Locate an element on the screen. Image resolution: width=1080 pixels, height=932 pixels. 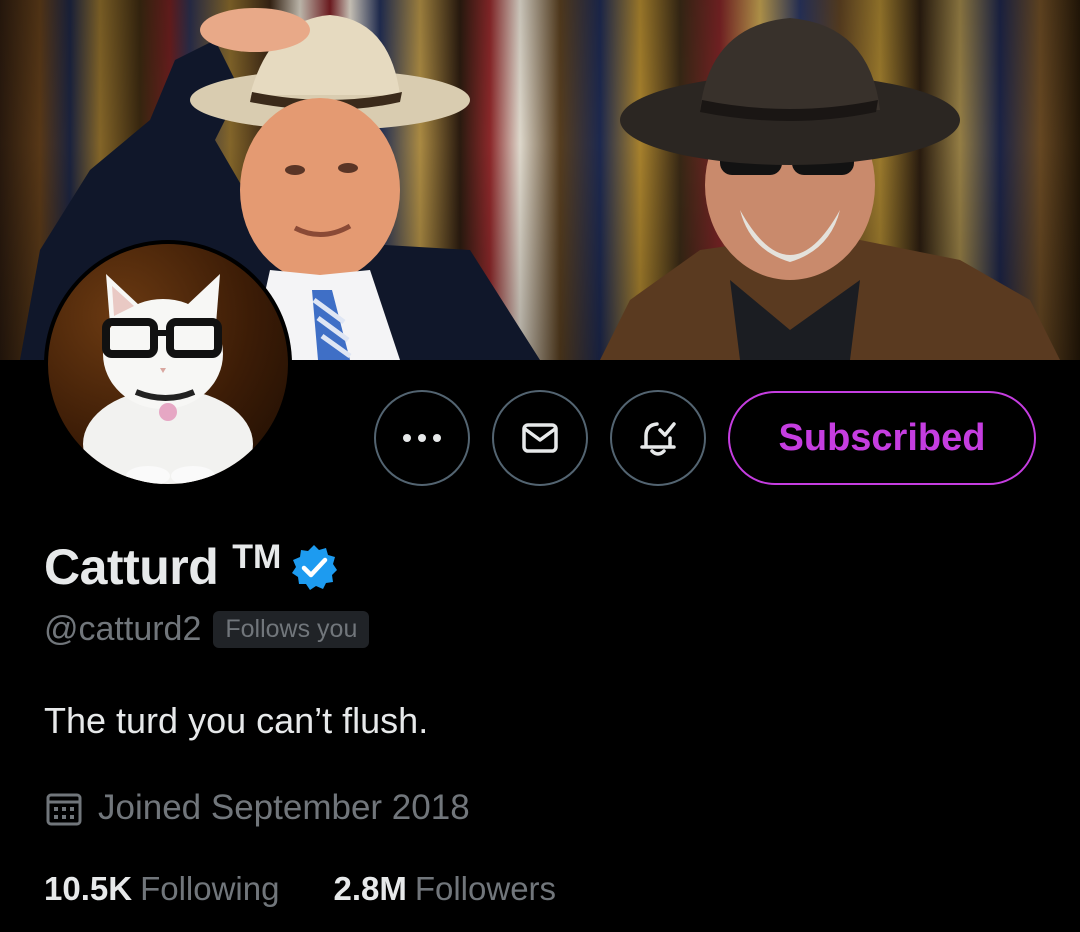
following-label: Following is located at coordinates (210, 888).